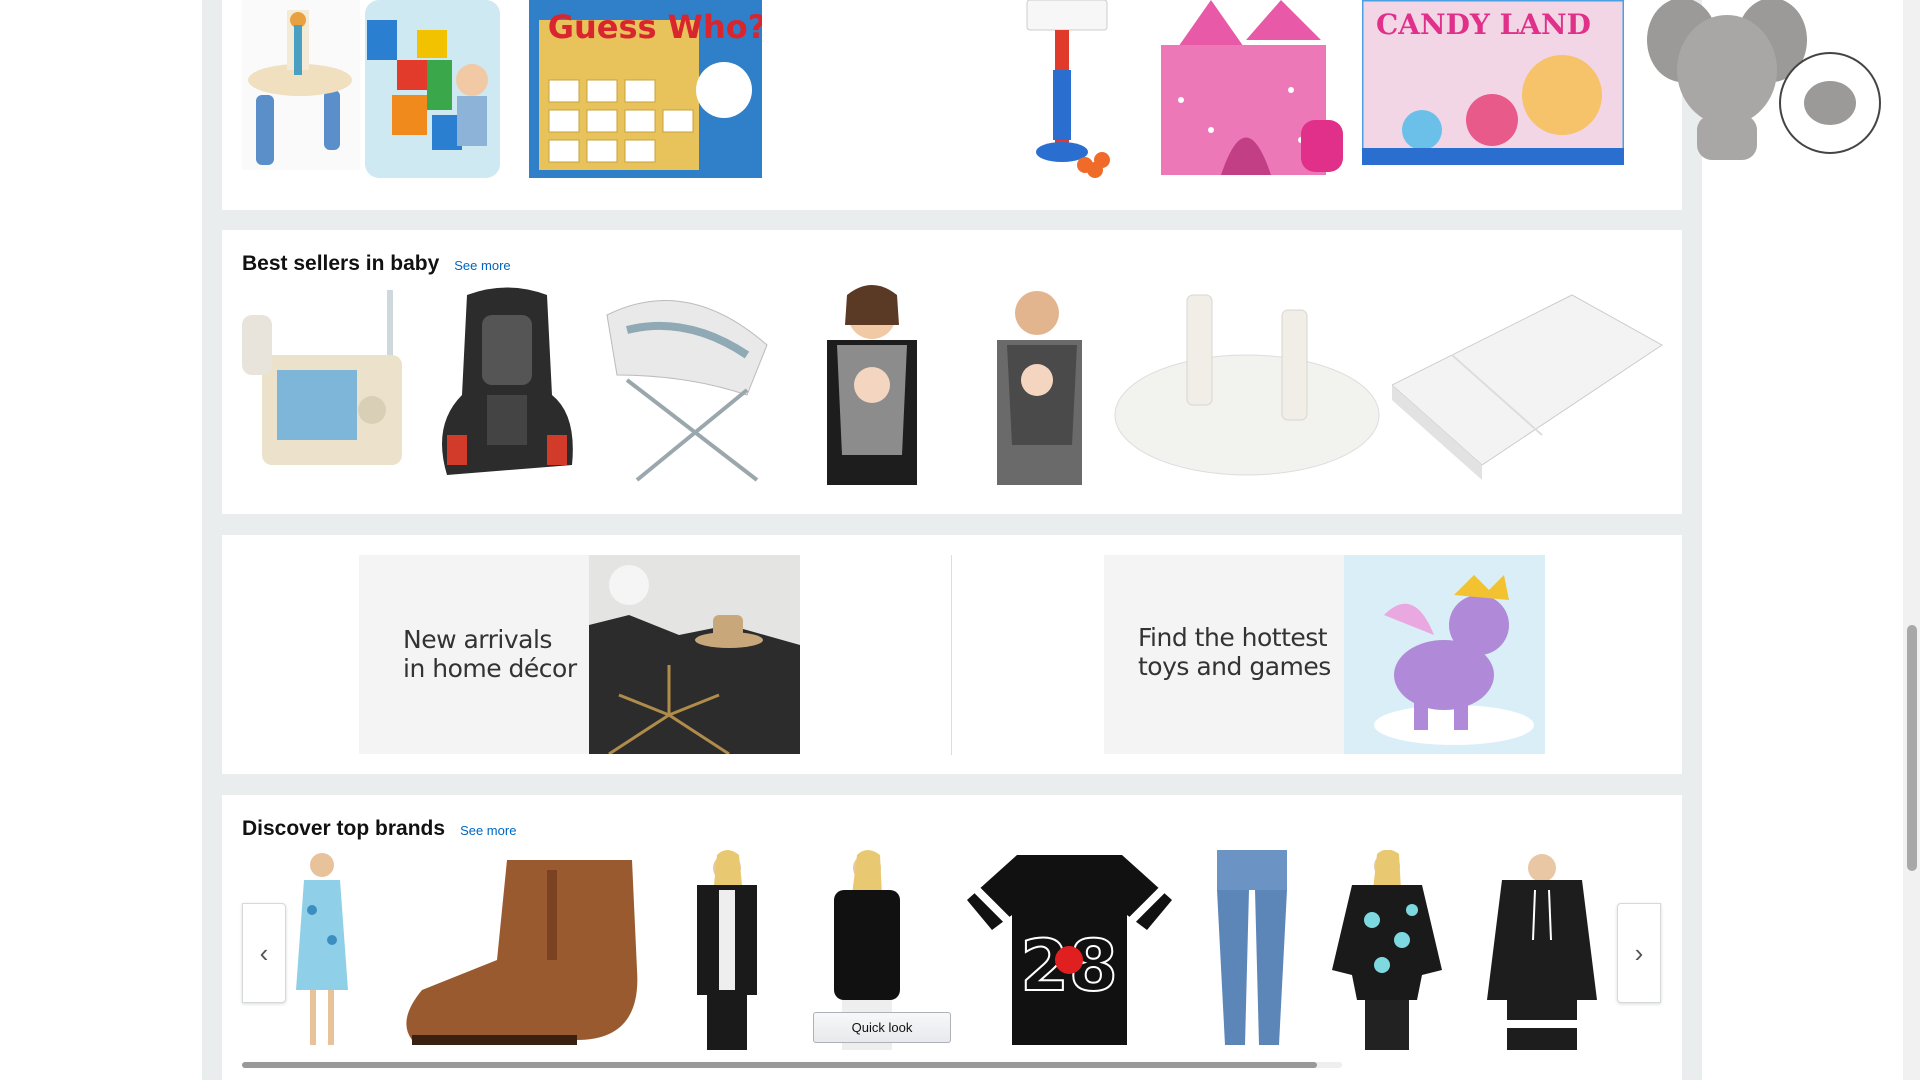 Image resolution: width=1920 pixels, height=1080 pixels. Describe the element at coordinates (1493, 82) in the screenshot. I see `product-candy-land: CANDY LAND` at that location.